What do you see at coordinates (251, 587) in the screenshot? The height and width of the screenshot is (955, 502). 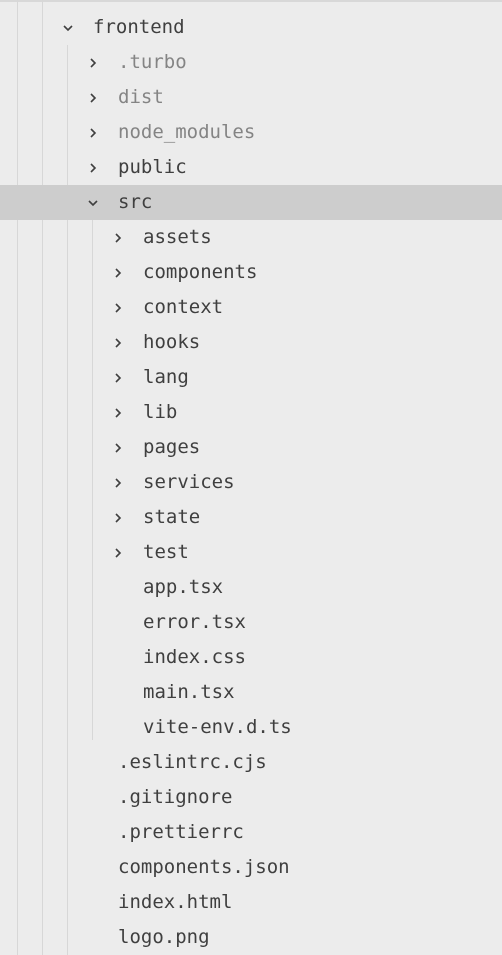 I see `tree-file-app-tsx: app.tsx` at bounding box center [251, 587].